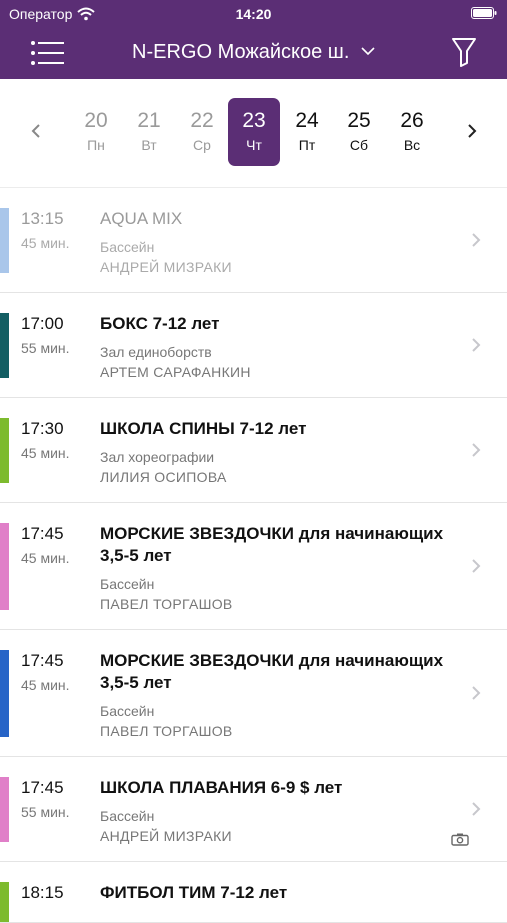  What do you see at coordinates (163, 477) in the screenshot?
I see `class-coach: ЛИЛИЯ ОСИПОВА` at bounding box center [163, 477].